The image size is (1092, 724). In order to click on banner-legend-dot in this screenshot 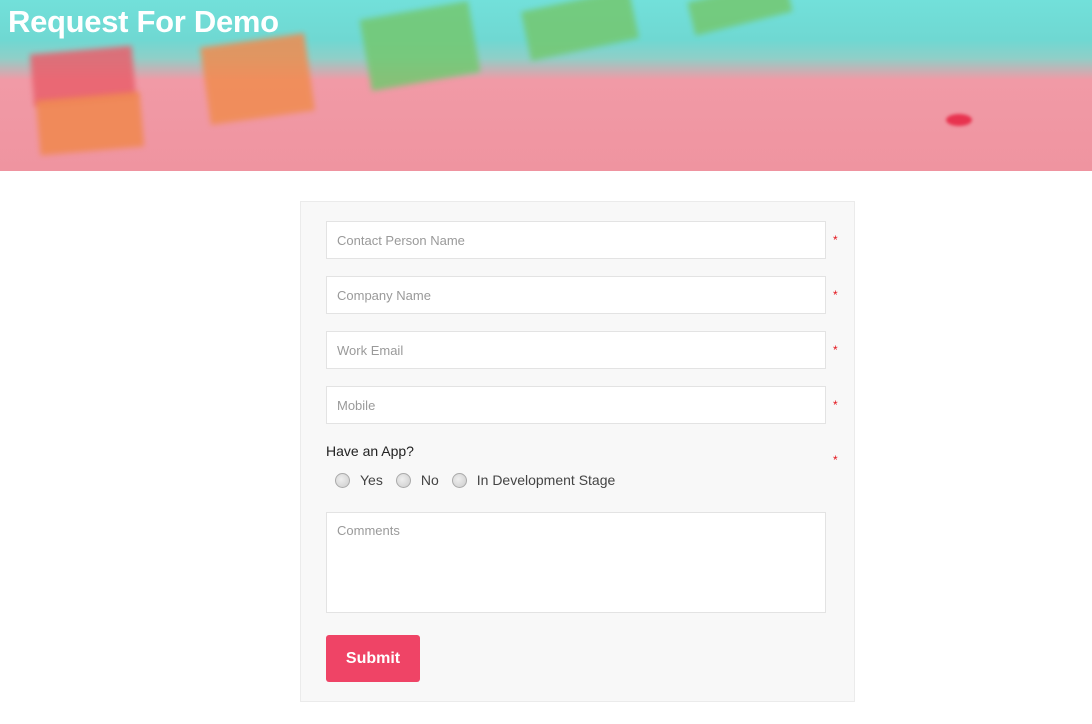, I will do `click(959, 120)`.